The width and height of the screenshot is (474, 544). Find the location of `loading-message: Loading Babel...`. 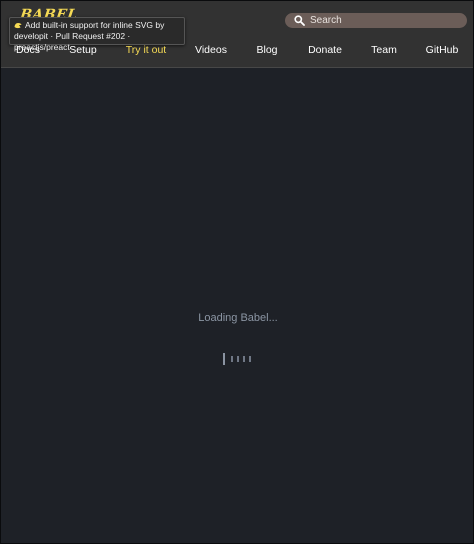

loading-message: Loading Babel... is located at coordinates (238, 318).